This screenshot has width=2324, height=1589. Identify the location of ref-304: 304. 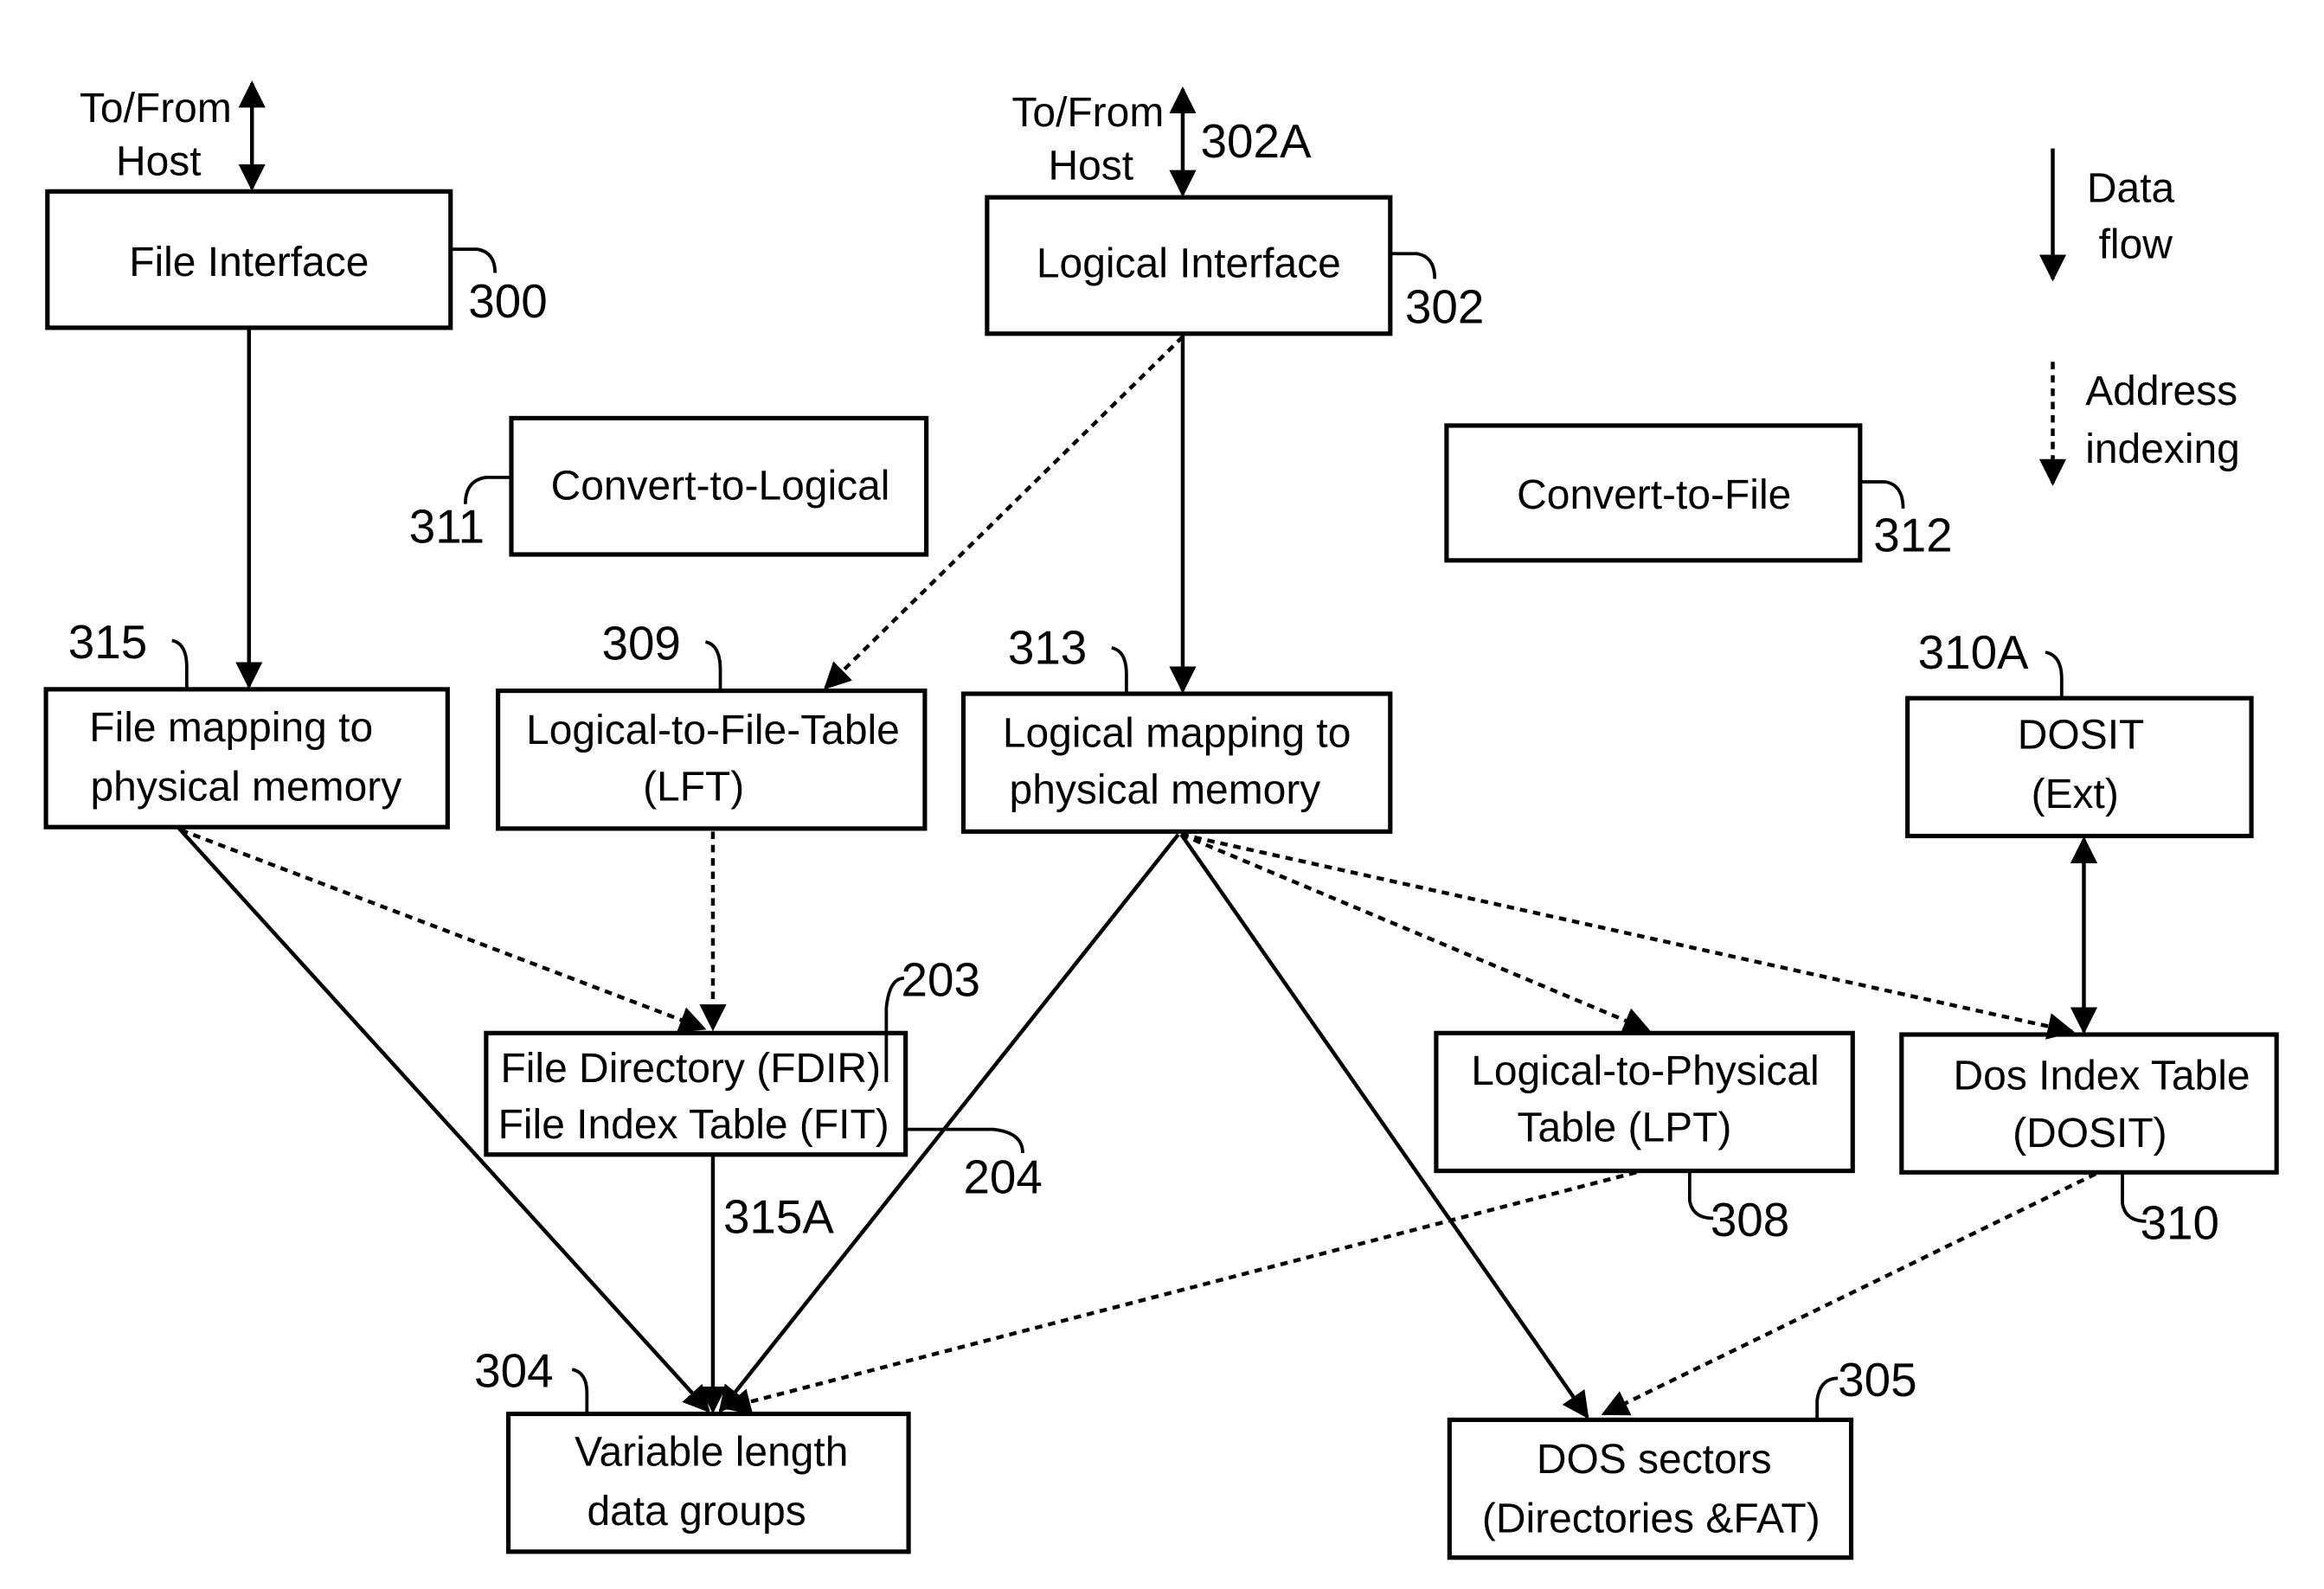
(513, 1371).